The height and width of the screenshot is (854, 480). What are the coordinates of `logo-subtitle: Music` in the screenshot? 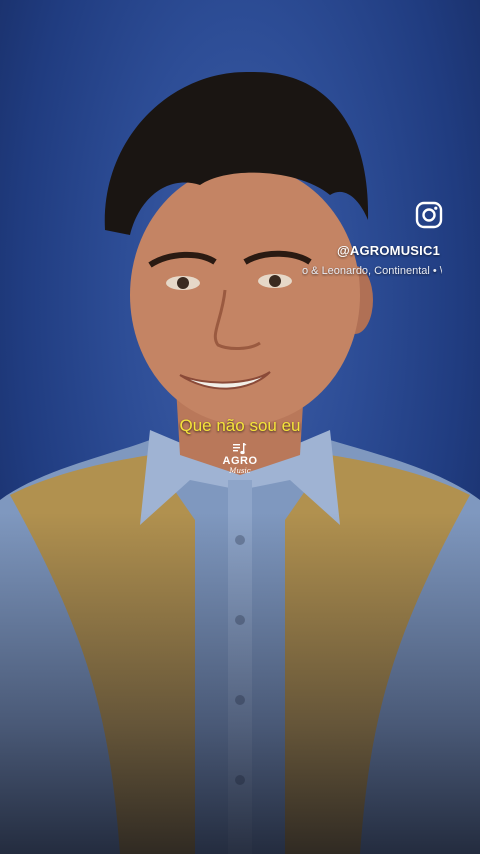 It's located at (240, 471).